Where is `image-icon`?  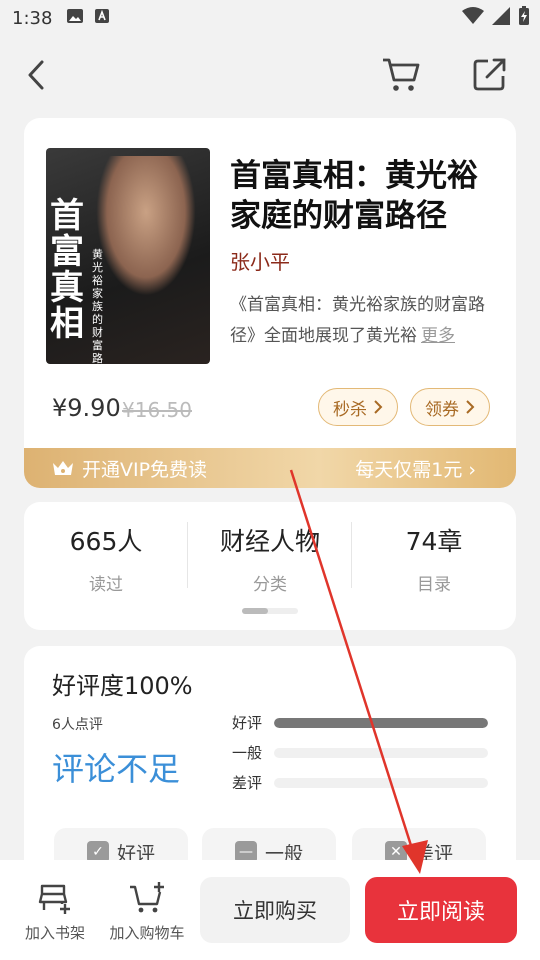 image-icon is located at coordinates (75, 18).